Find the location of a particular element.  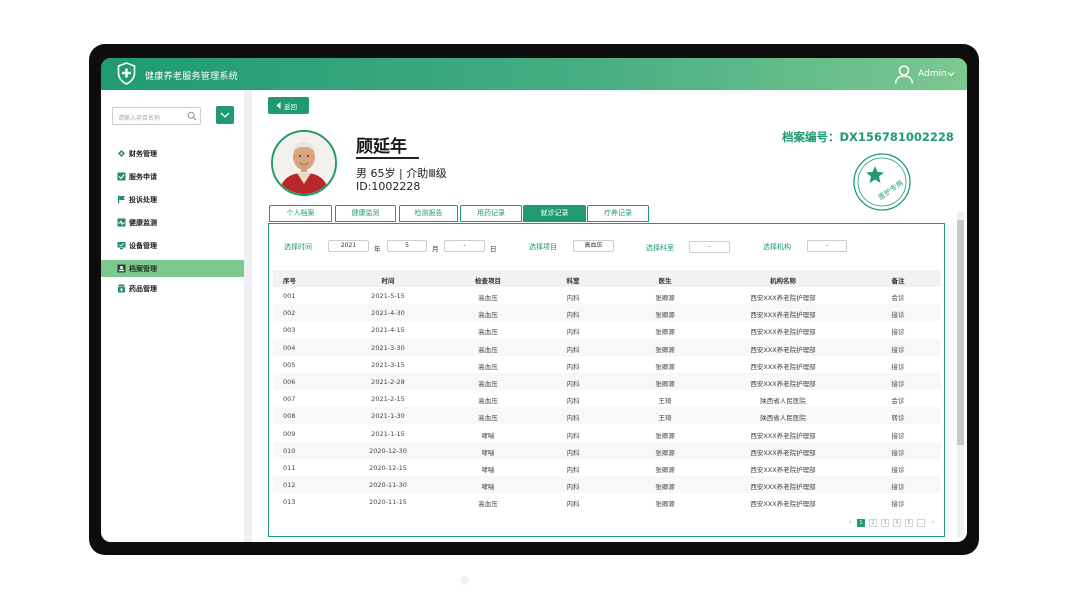

tab-medication: 用药记录 is located at coordinates (491, 213).